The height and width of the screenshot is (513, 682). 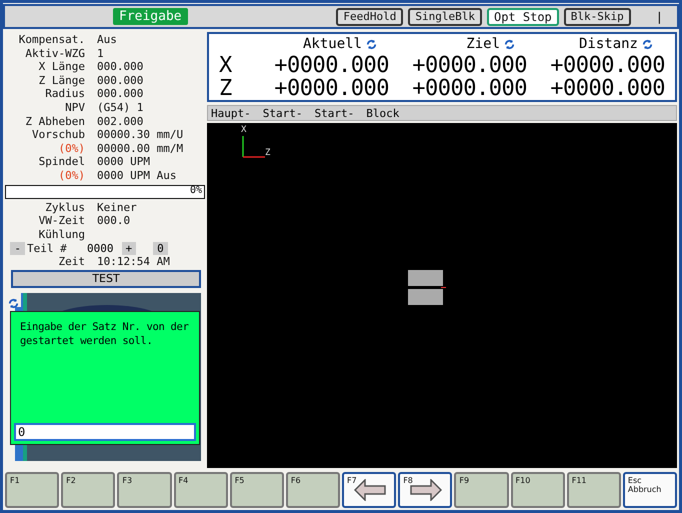 I want to click on toggle-button: SingleBlk, so click(x=445, y=17).